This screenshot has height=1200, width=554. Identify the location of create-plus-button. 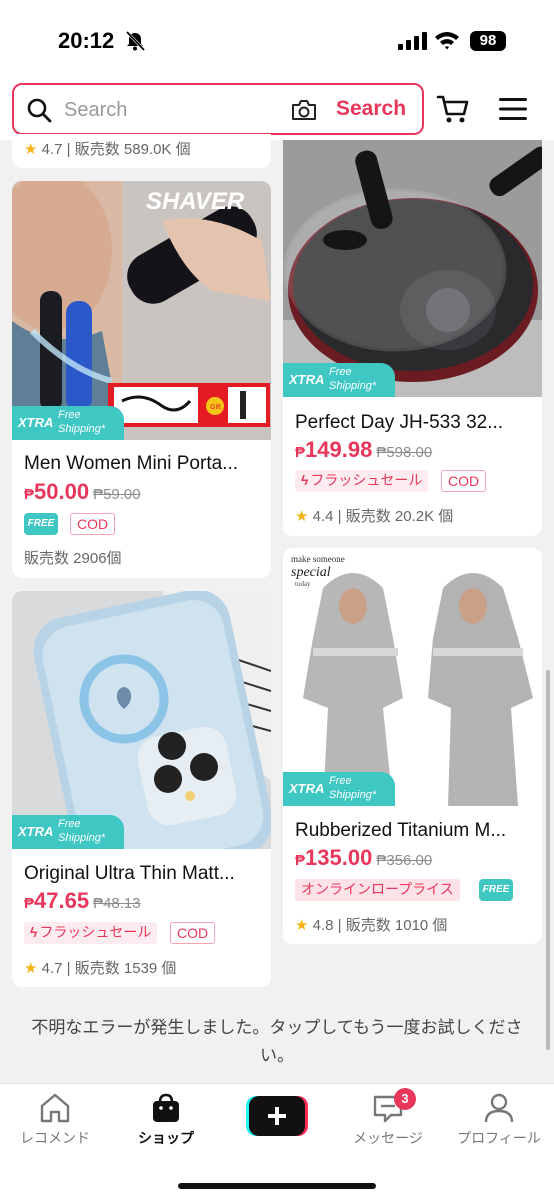
(277, 1116).